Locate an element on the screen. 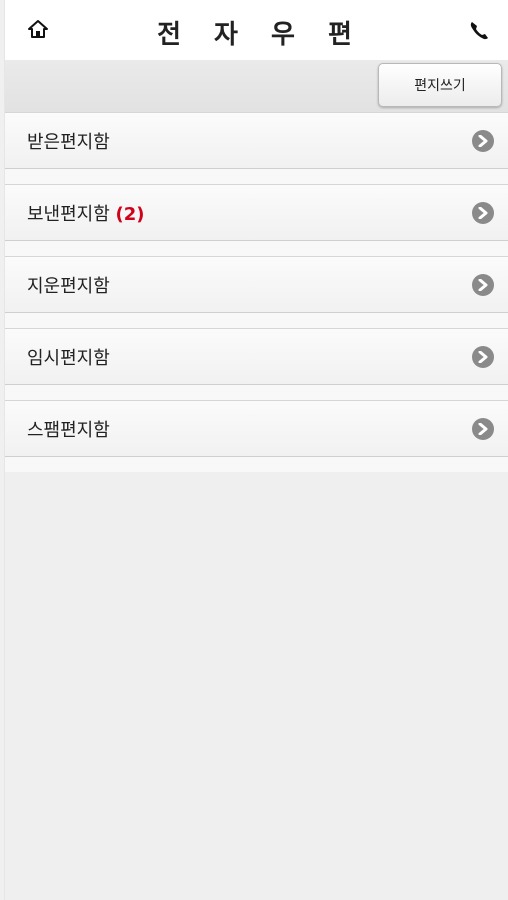 This screenshot has width=508, height=900. header-bar: 전 자 우 편 is located at coordinates (256, 30).